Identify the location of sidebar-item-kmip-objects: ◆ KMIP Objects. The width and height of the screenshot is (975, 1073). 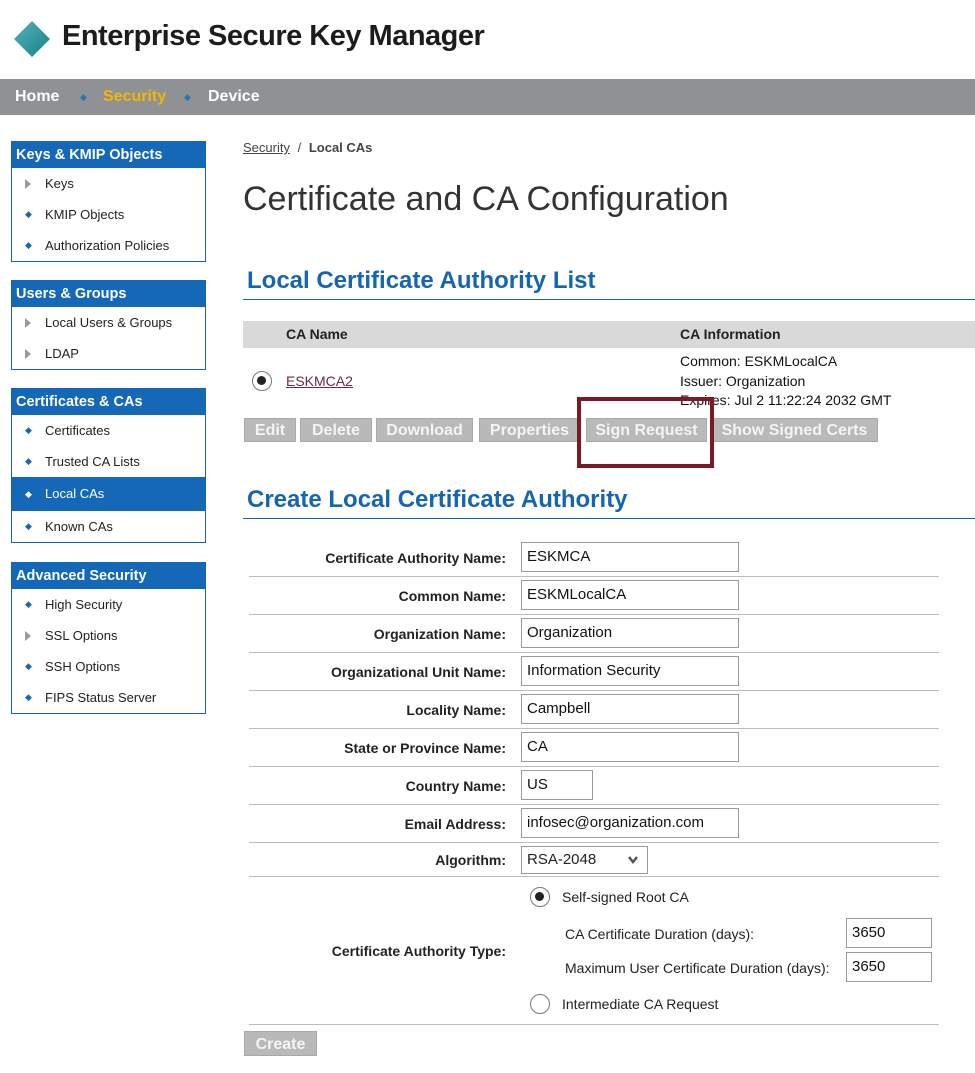
(108, 214).